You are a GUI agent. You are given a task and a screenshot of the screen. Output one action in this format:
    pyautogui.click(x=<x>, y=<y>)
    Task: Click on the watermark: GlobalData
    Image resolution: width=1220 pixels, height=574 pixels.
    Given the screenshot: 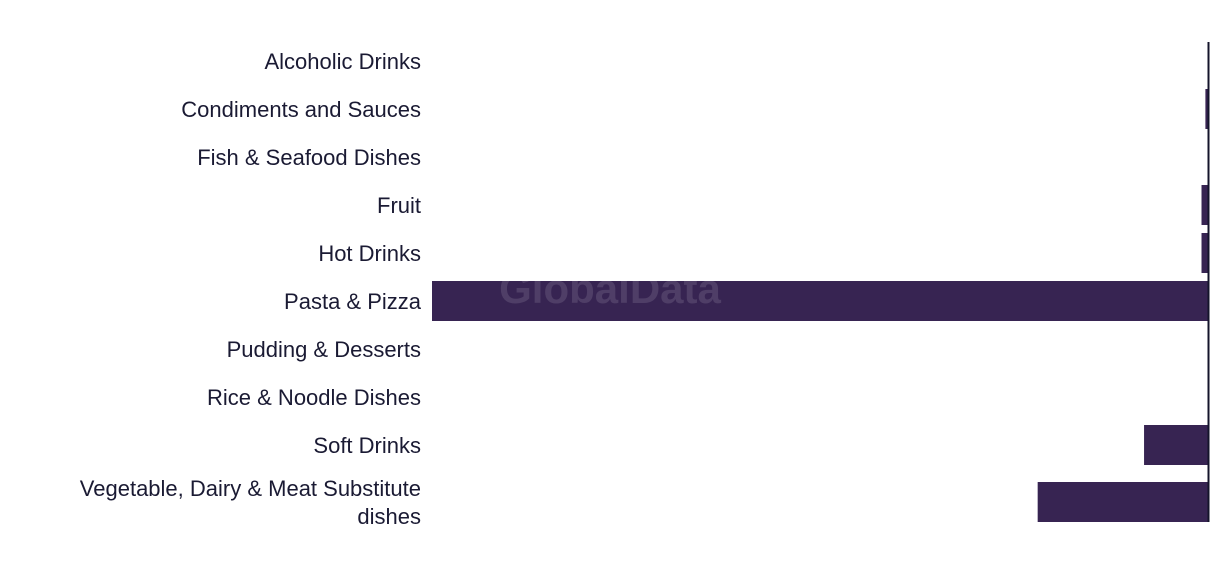 What is the action you would take?
    pyautogui.click(x=610, y=288)
    